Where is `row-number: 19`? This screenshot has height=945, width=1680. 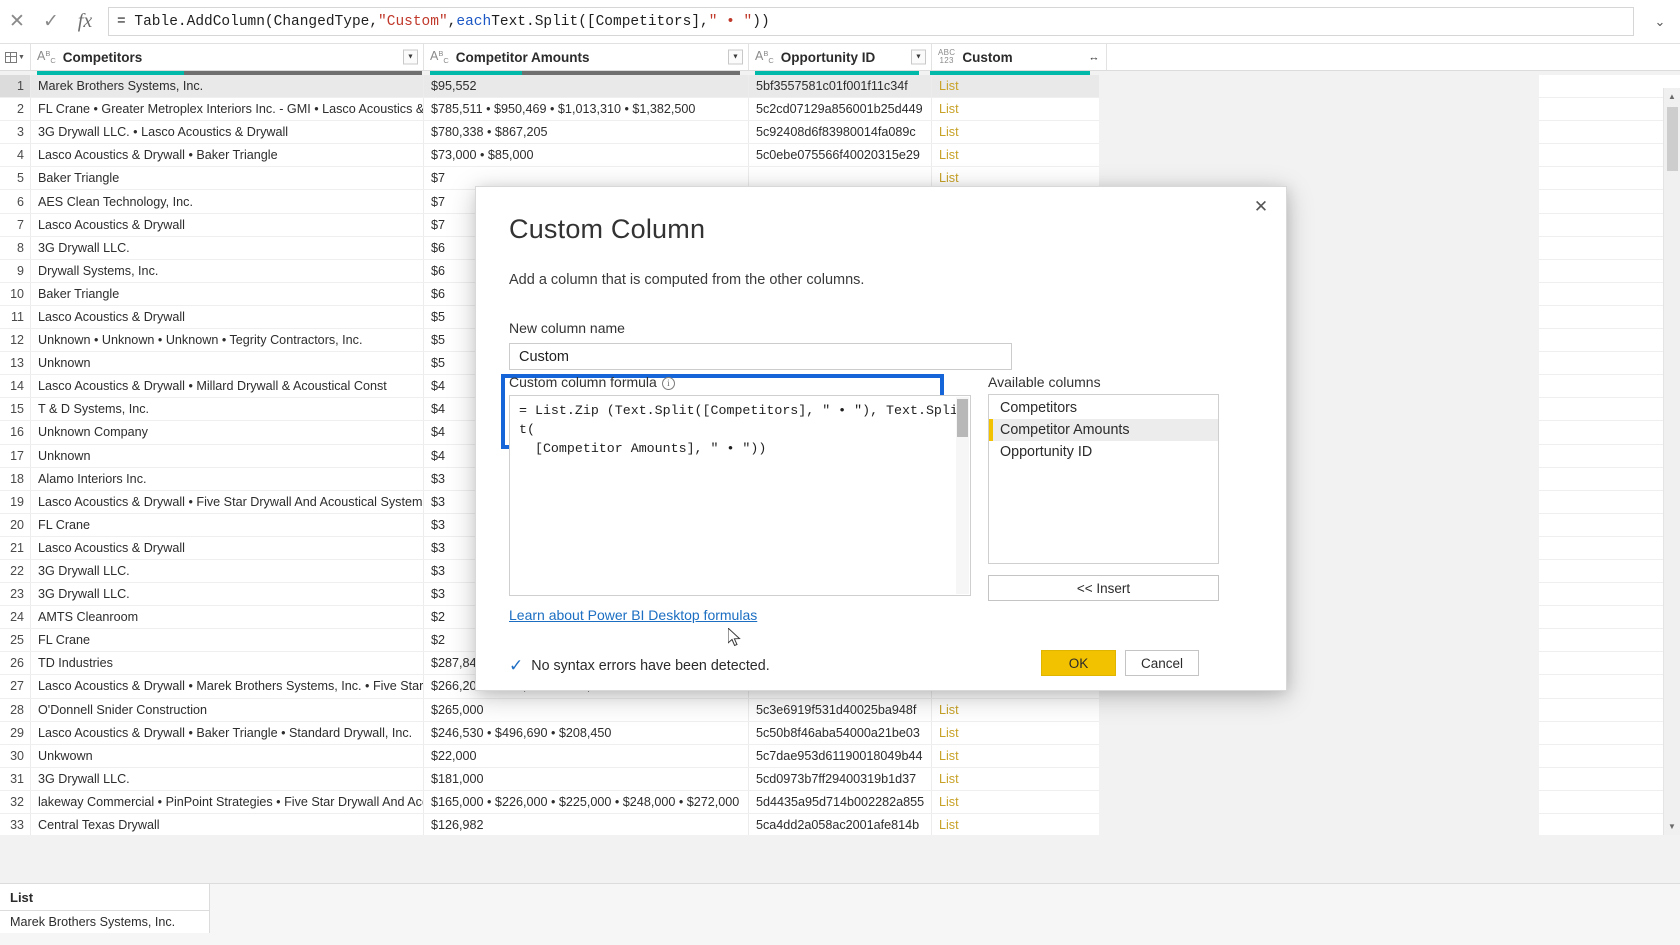
row-number: 19 is located at coordinates (15, 501).